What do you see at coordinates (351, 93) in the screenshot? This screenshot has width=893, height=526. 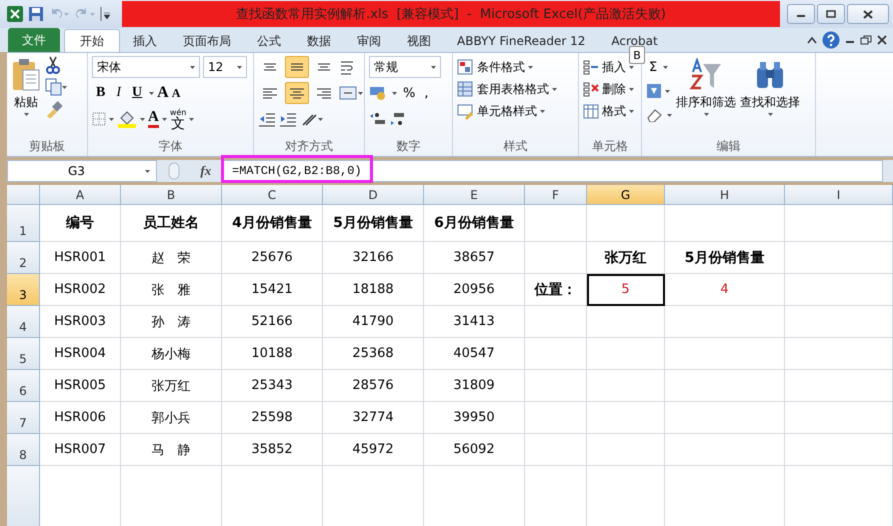 I see `merge-icon` at bounding box center [351, 93].